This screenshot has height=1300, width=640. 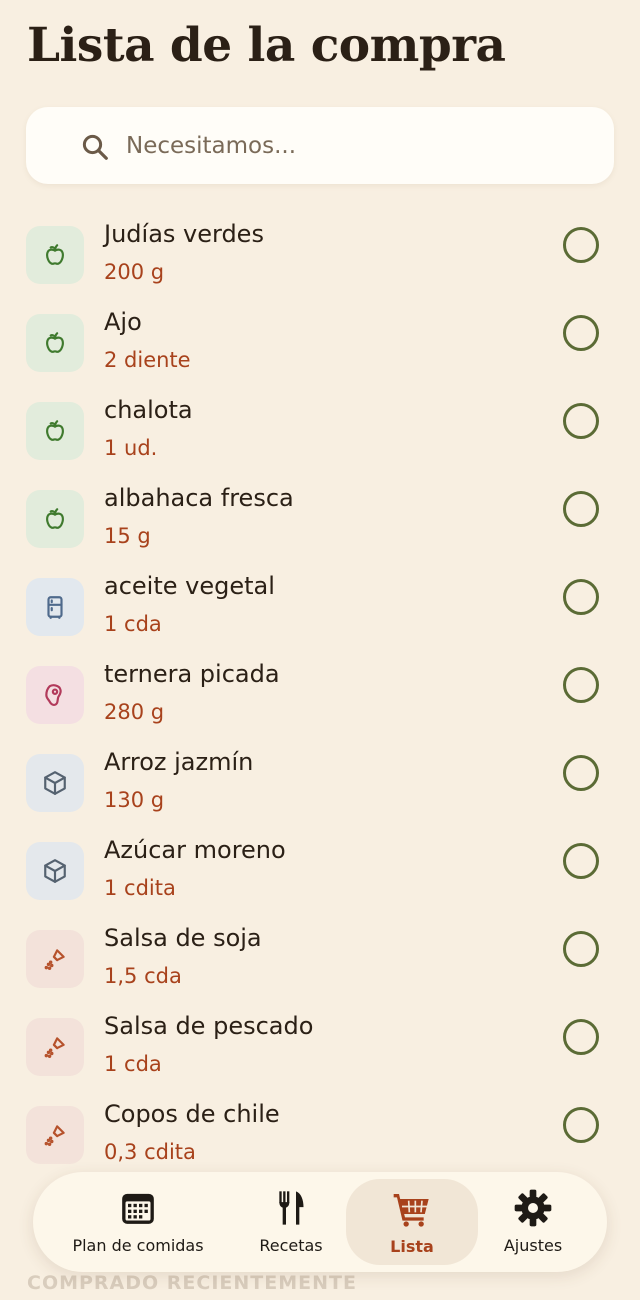 I want to click on list-item: Judías verdes 200 g, so click(x=320, y=267).